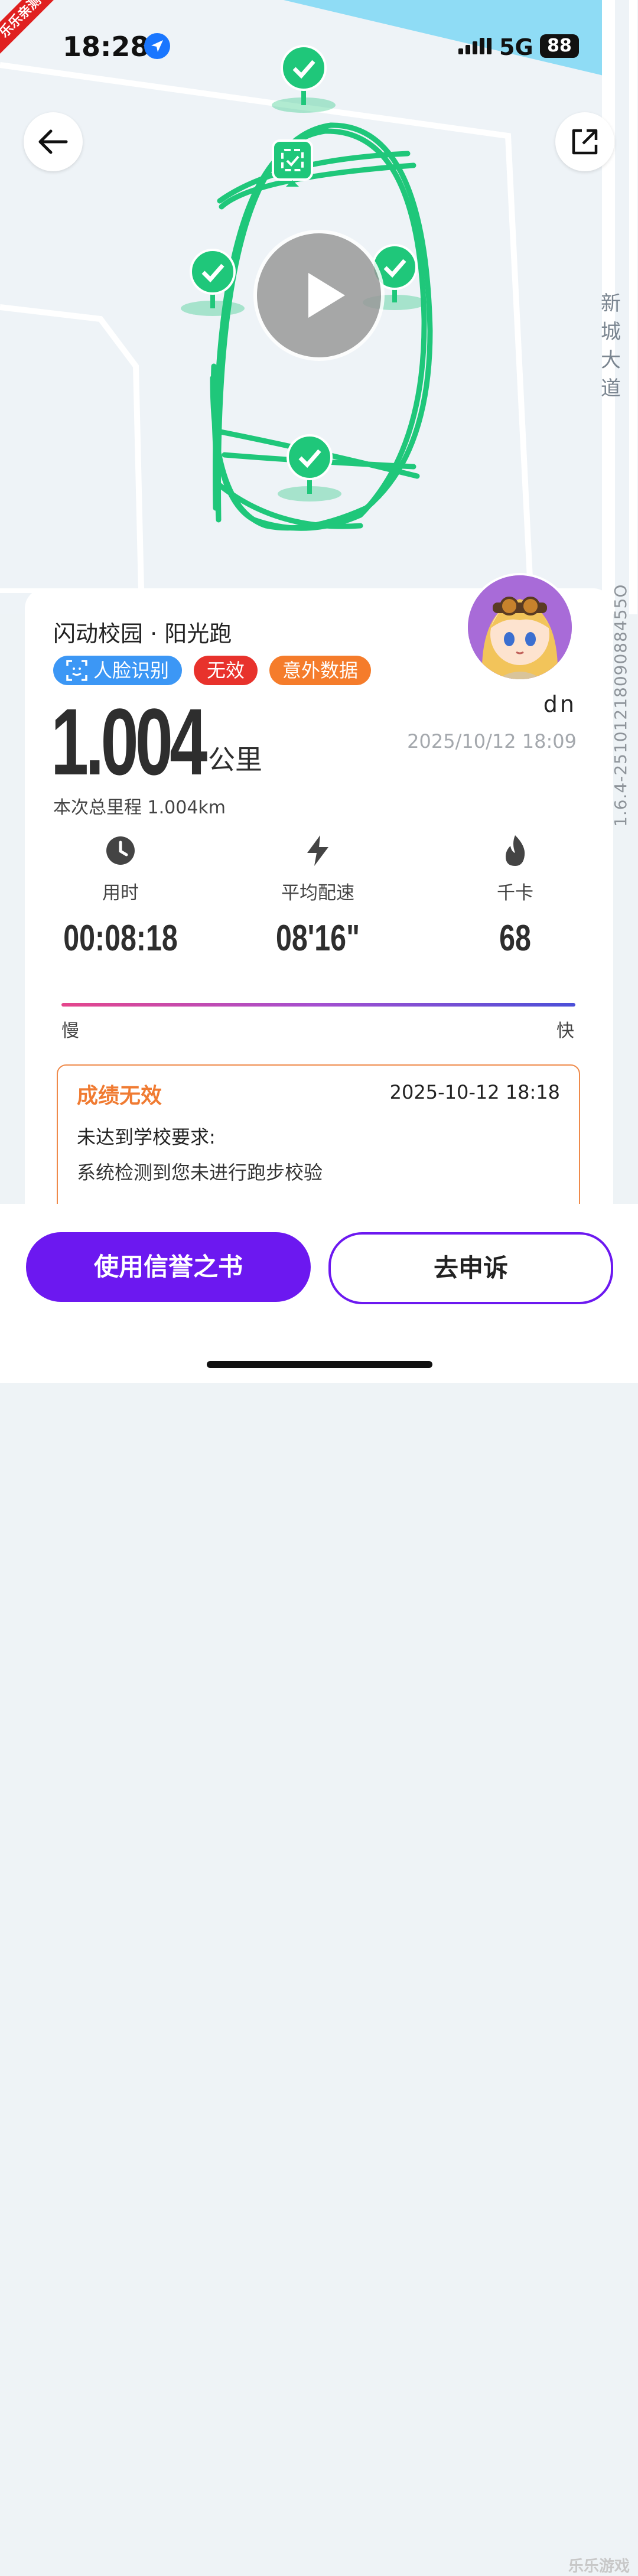  Describe the element at coordinates (292, 163) in the screenshot. I see `face-check-marker` at that location.